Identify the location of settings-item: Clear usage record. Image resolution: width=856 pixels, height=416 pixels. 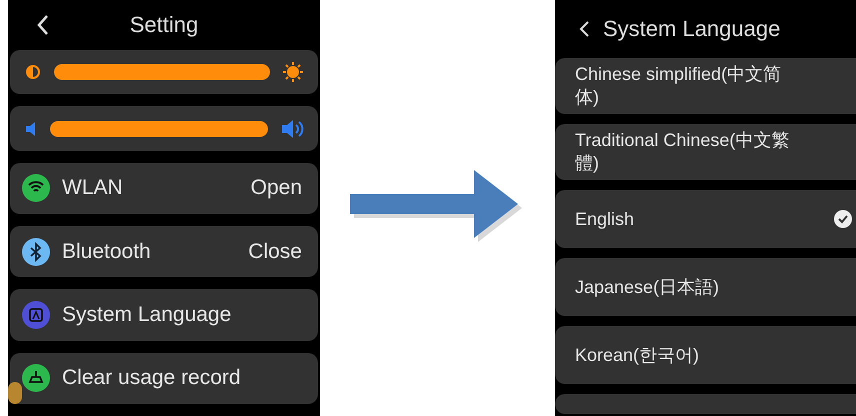
(164, 378).